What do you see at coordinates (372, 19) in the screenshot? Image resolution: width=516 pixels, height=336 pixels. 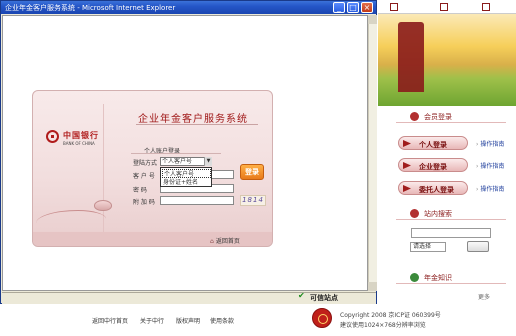 I see `scroll-up-icon` at bounding box center [372, 19].